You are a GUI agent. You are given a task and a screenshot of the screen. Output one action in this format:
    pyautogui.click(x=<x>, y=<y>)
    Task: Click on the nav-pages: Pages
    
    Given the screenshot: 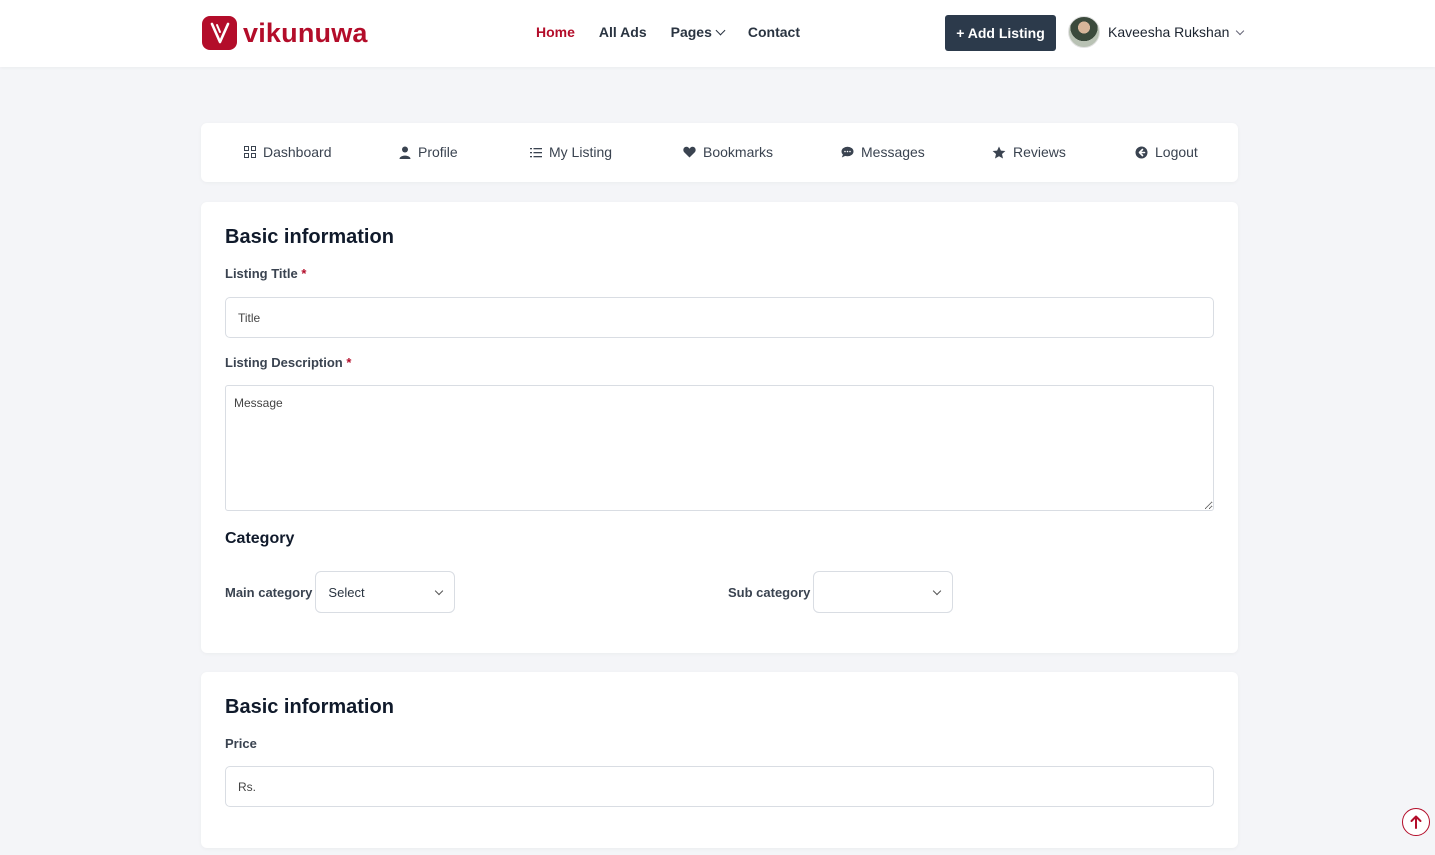 What is the action you would take?
    pyautogui.click(x=698, y=32)
    